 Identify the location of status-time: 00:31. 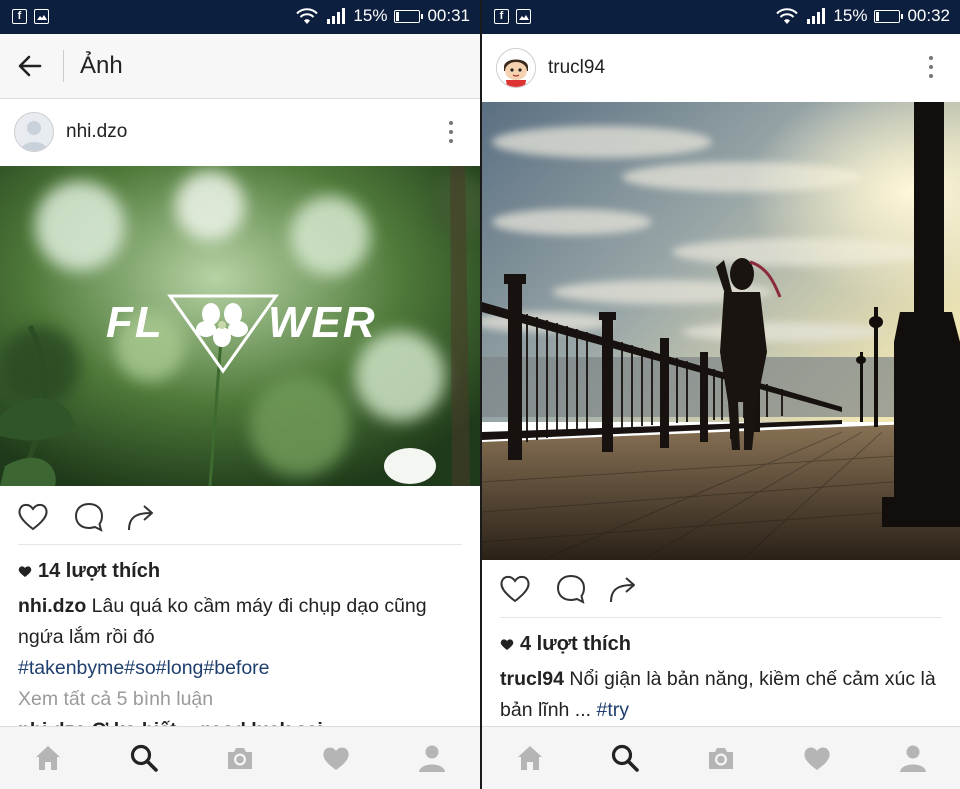
(448, 15).